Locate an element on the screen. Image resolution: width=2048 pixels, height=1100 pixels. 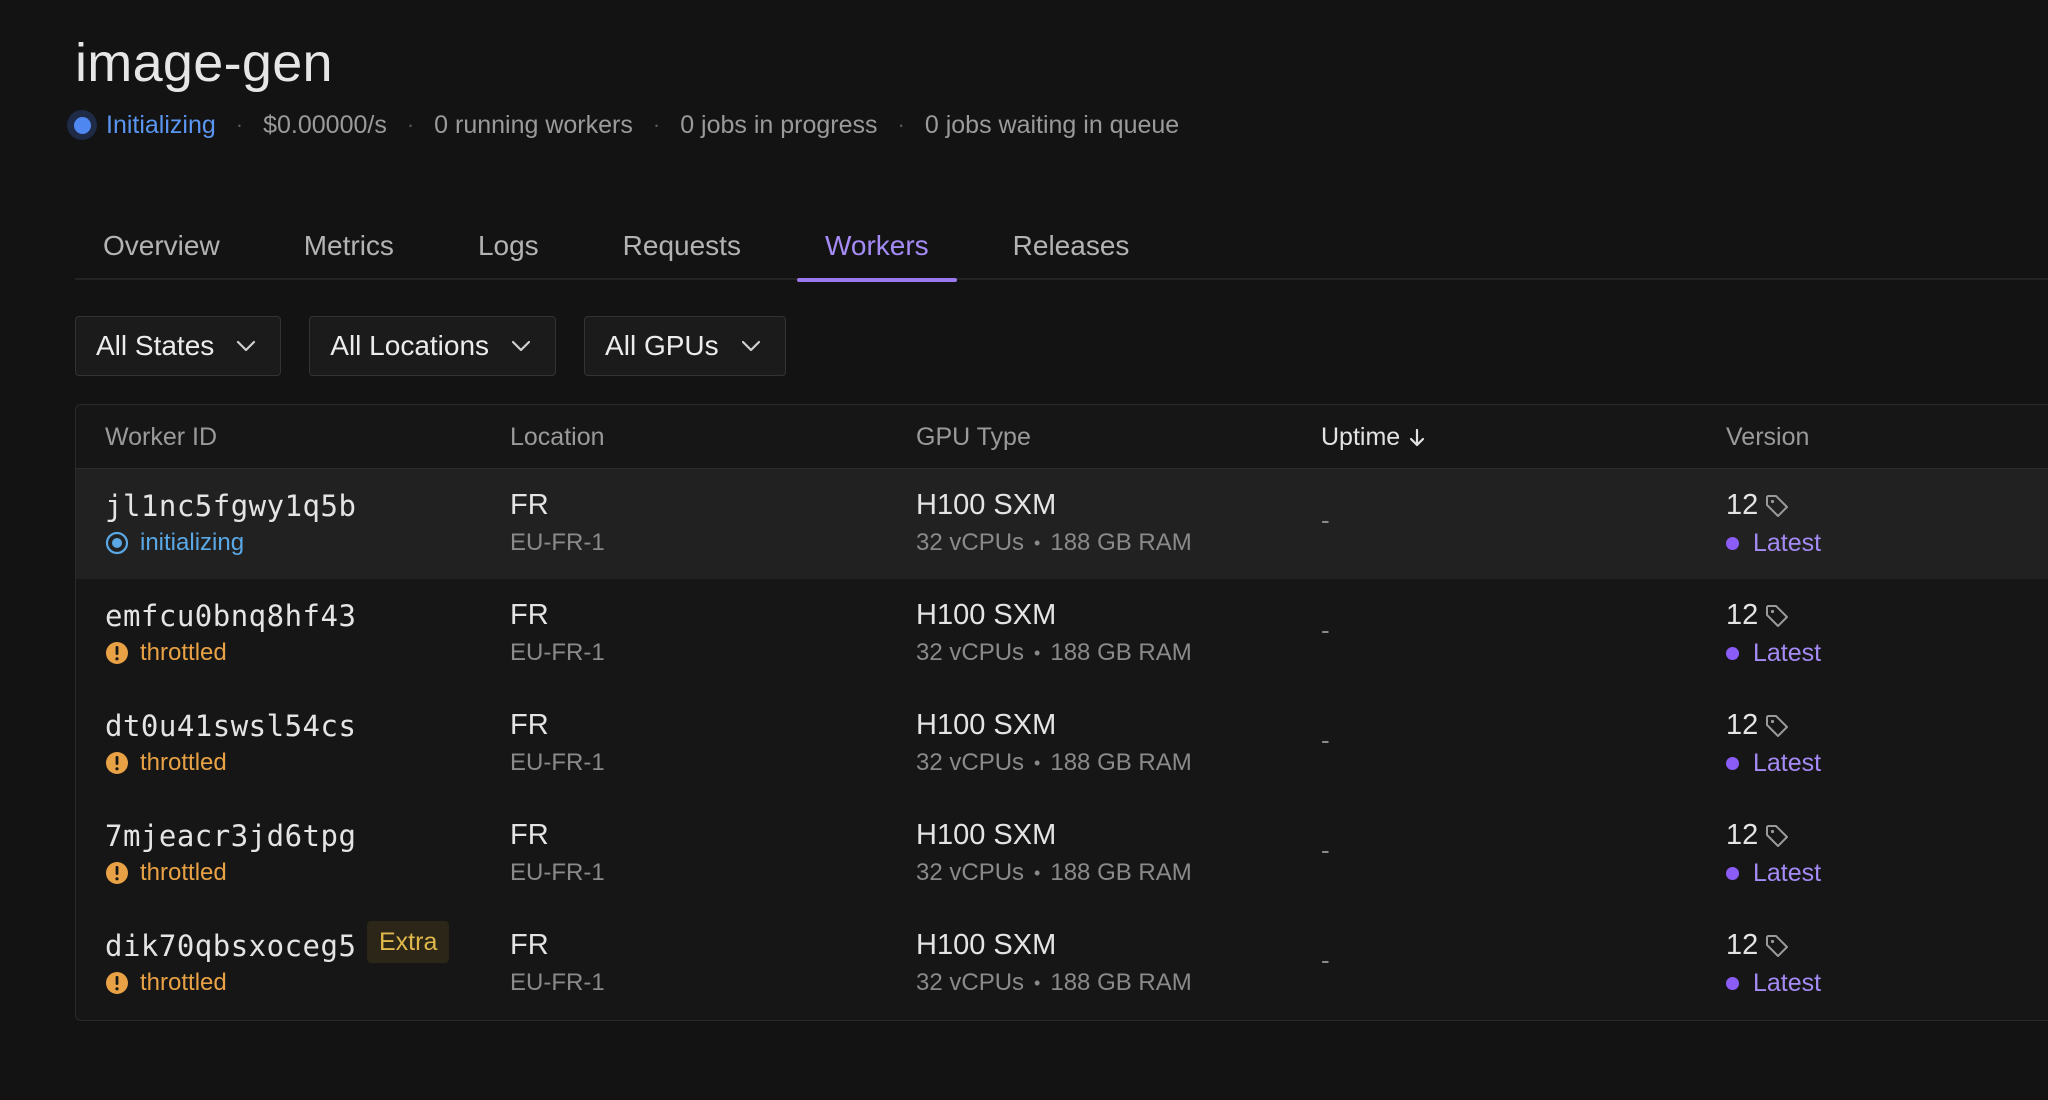
warning-circle-icon is located at coordinates (117, 873).